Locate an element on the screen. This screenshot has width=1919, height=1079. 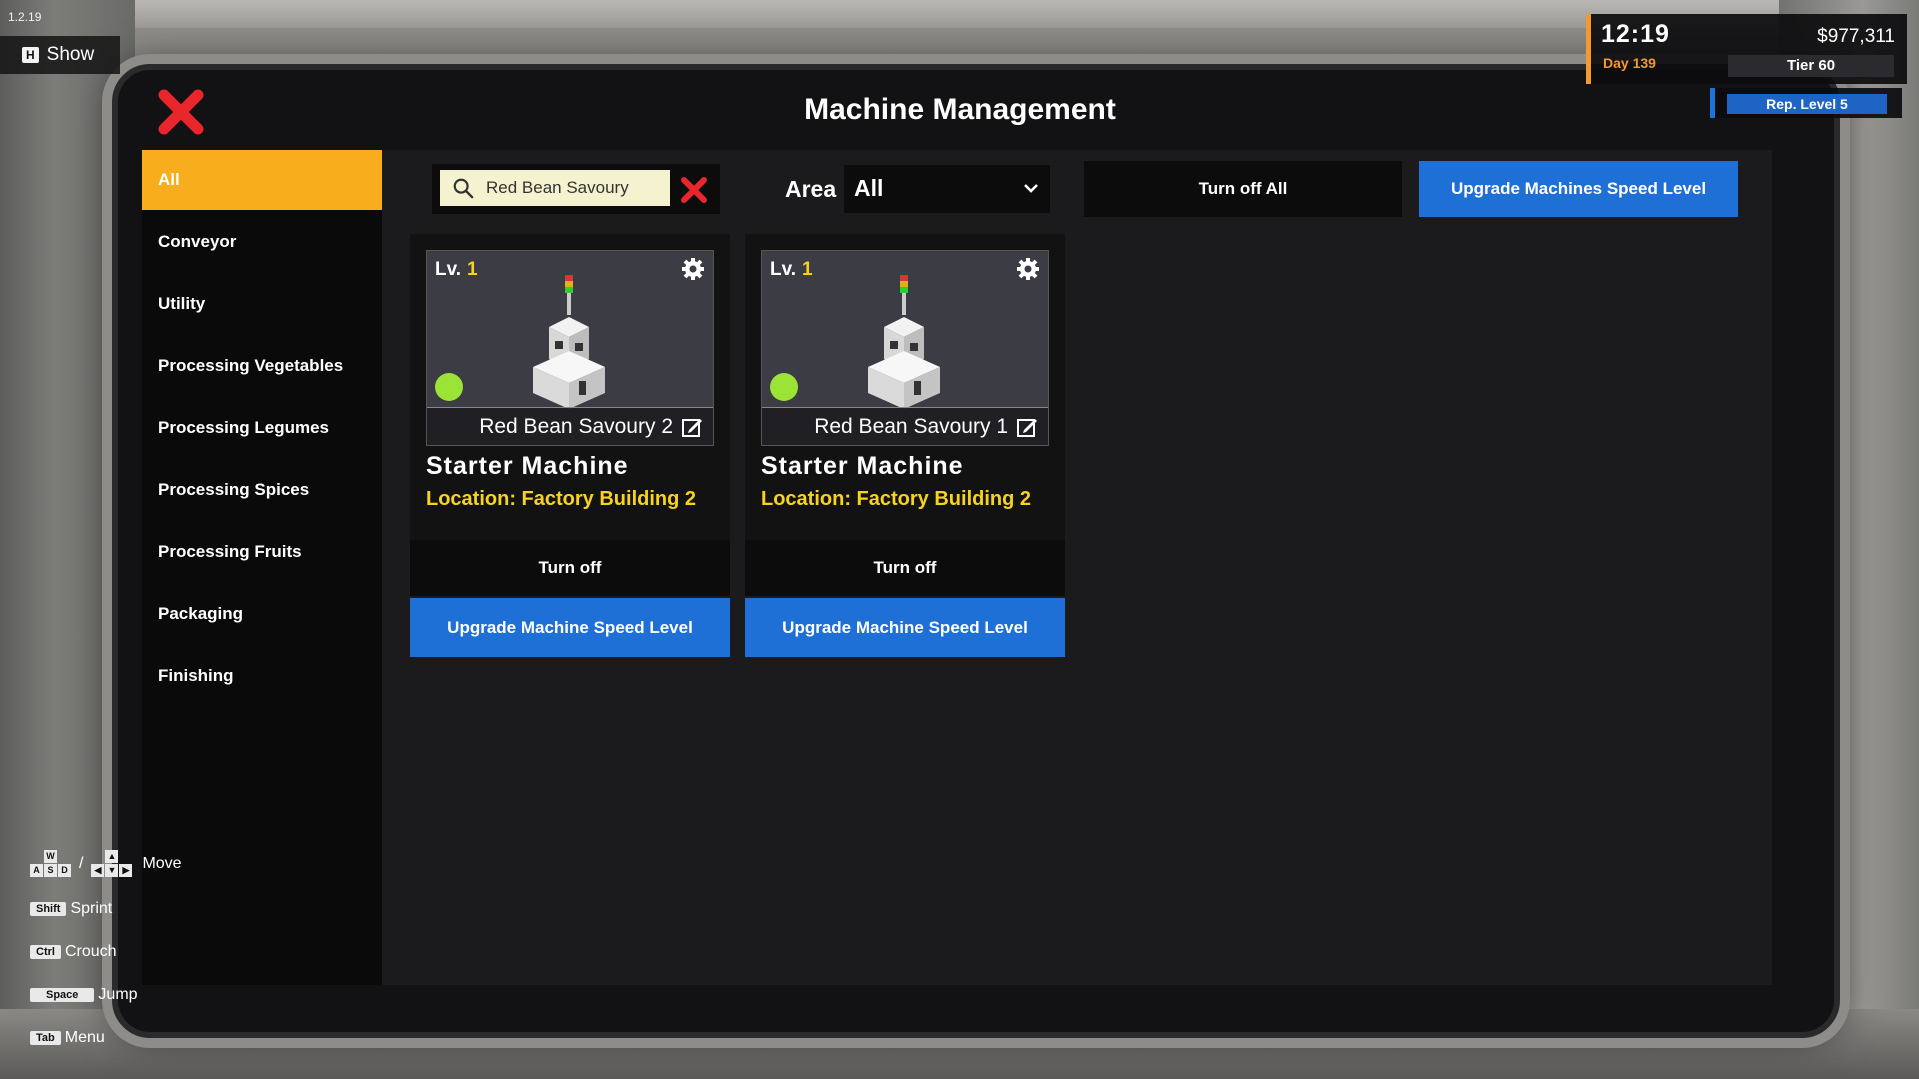
hud-panel: 12:19 Day 139 $977,311 Tier 60 is located at coordinates (1746, 49).